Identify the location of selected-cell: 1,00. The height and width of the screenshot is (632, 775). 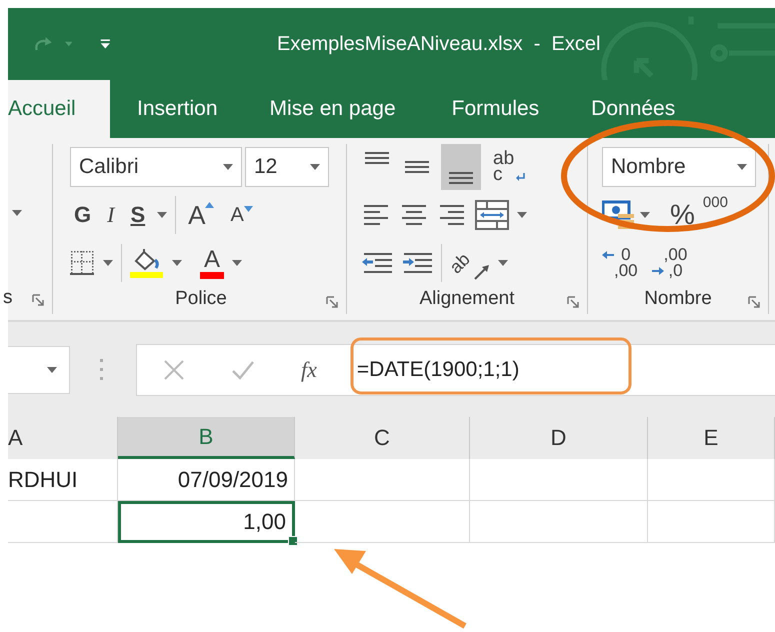
(206, 522).